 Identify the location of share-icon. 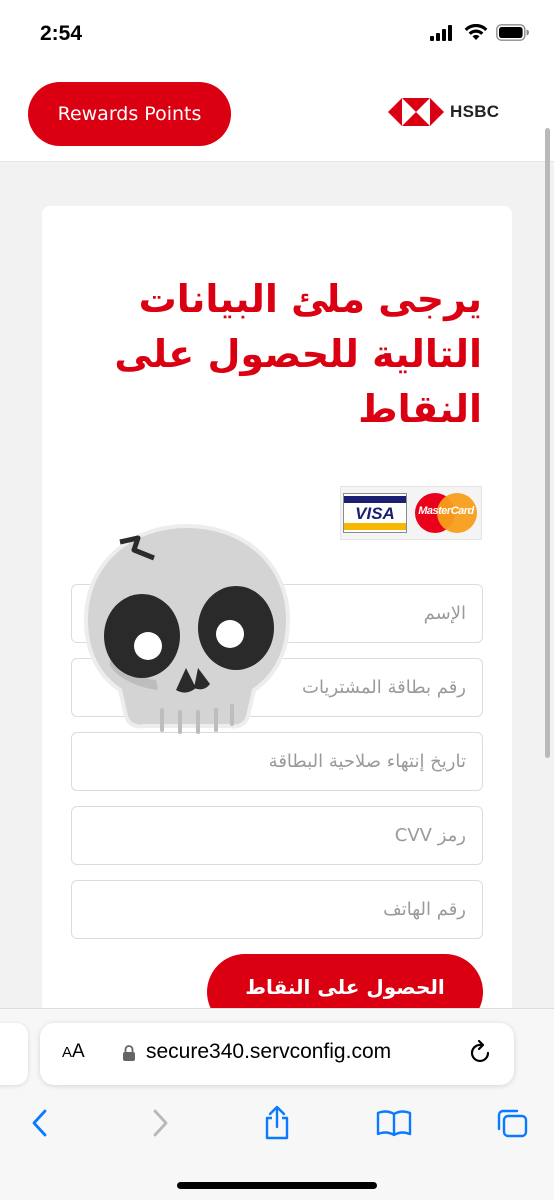
(277, 1122).